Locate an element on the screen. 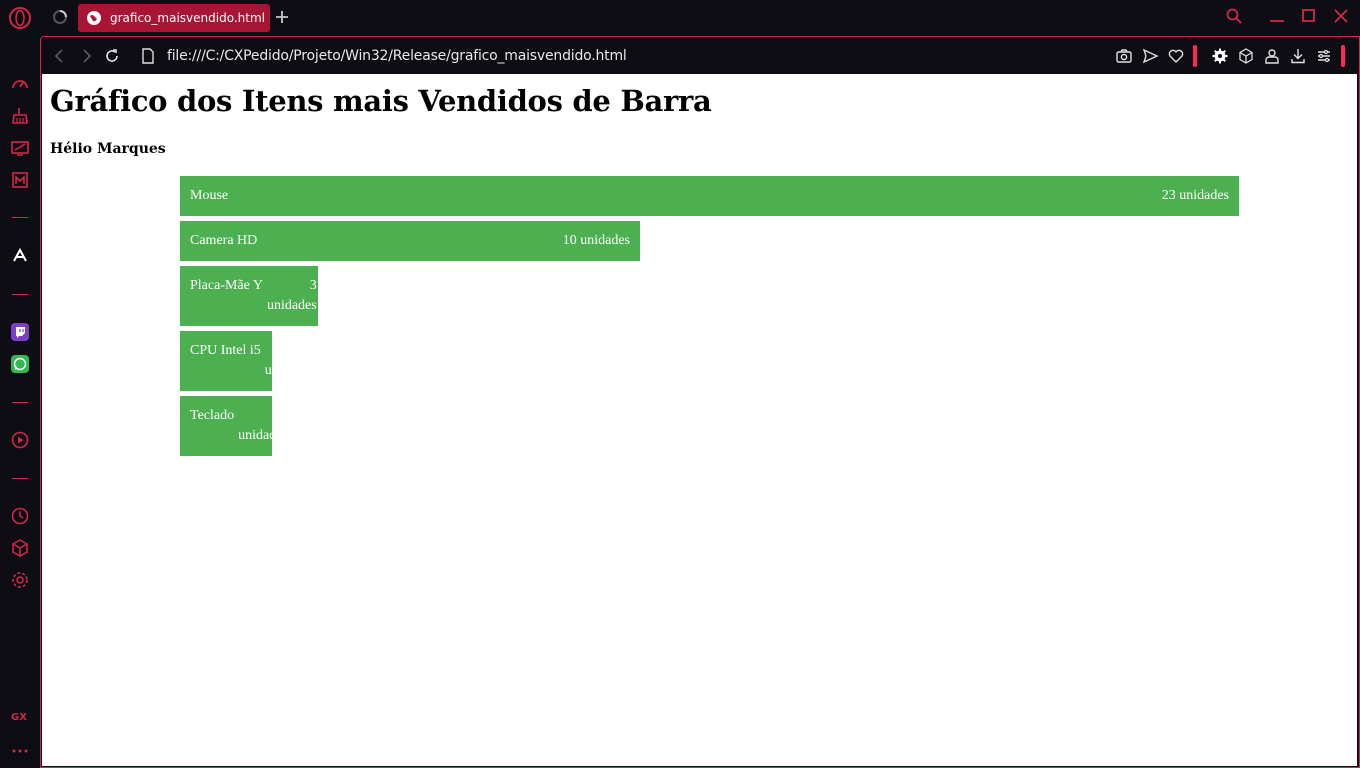 The height and width of the screenshot is (768, 1360). reload-icon is located at coordinates (112, 56).